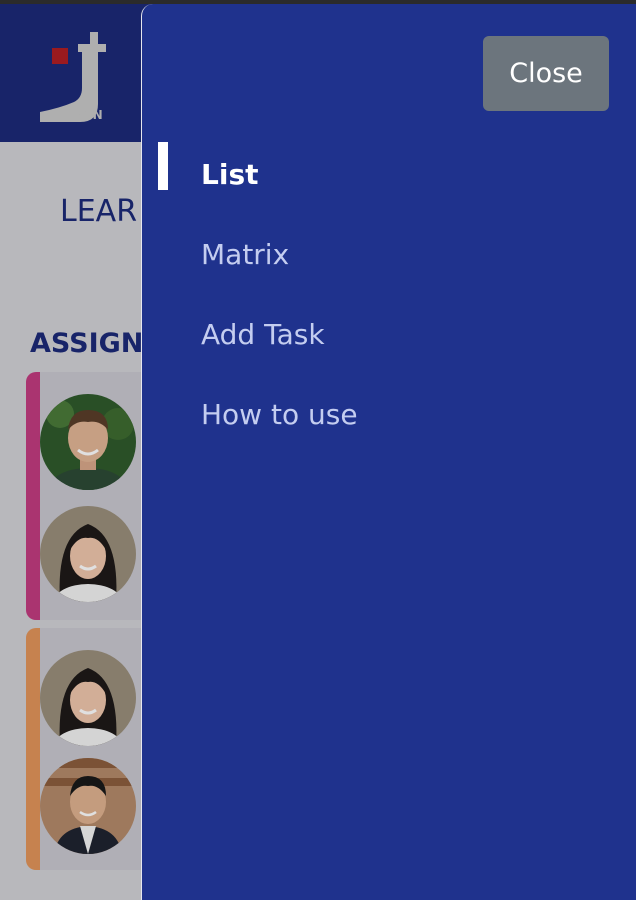 The image size is (636, 900). I want to click on menu-item-label: How to use, so click(279, 414).